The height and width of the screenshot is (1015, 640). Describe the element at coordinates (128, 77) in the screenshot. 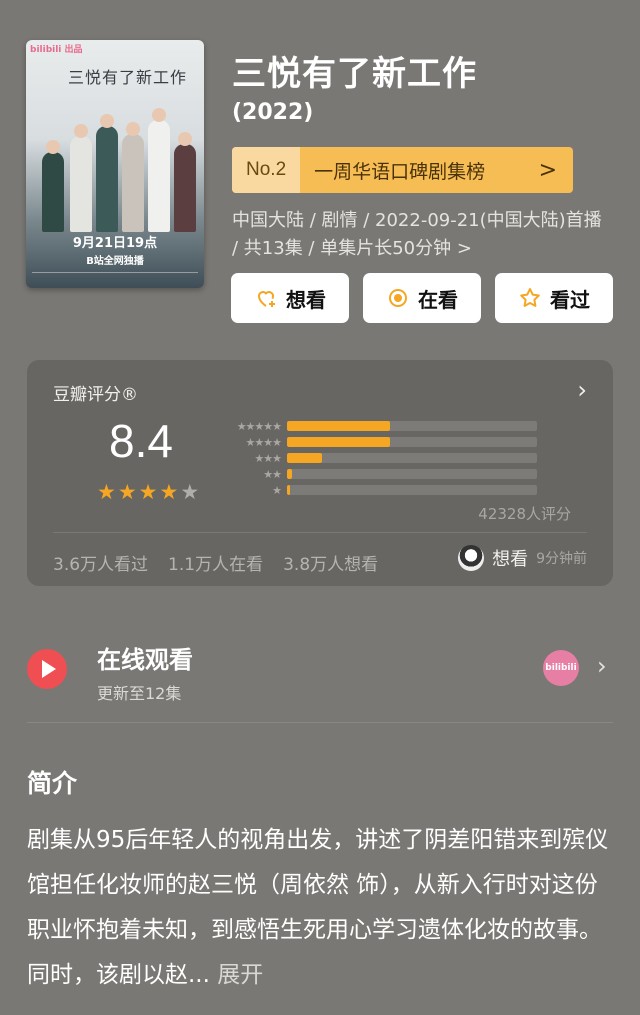

I see `poster-title: 三悦有了新工作` at that location.